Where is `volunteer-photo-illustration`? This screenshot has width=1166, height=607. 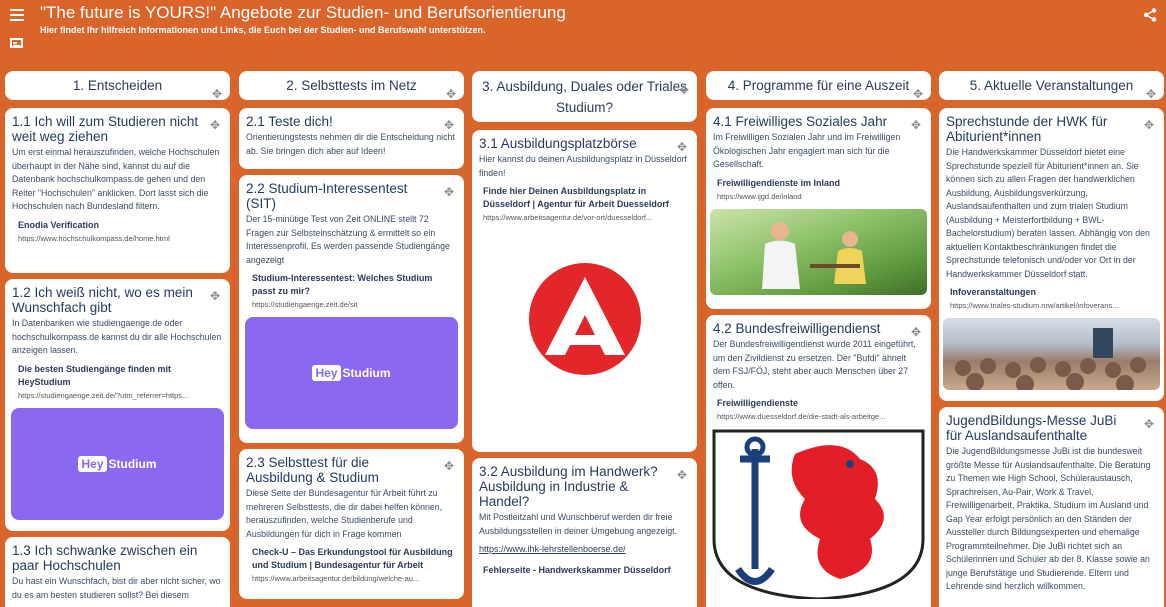
volunteer-photo-illustration is located at coordinates (814, 255).